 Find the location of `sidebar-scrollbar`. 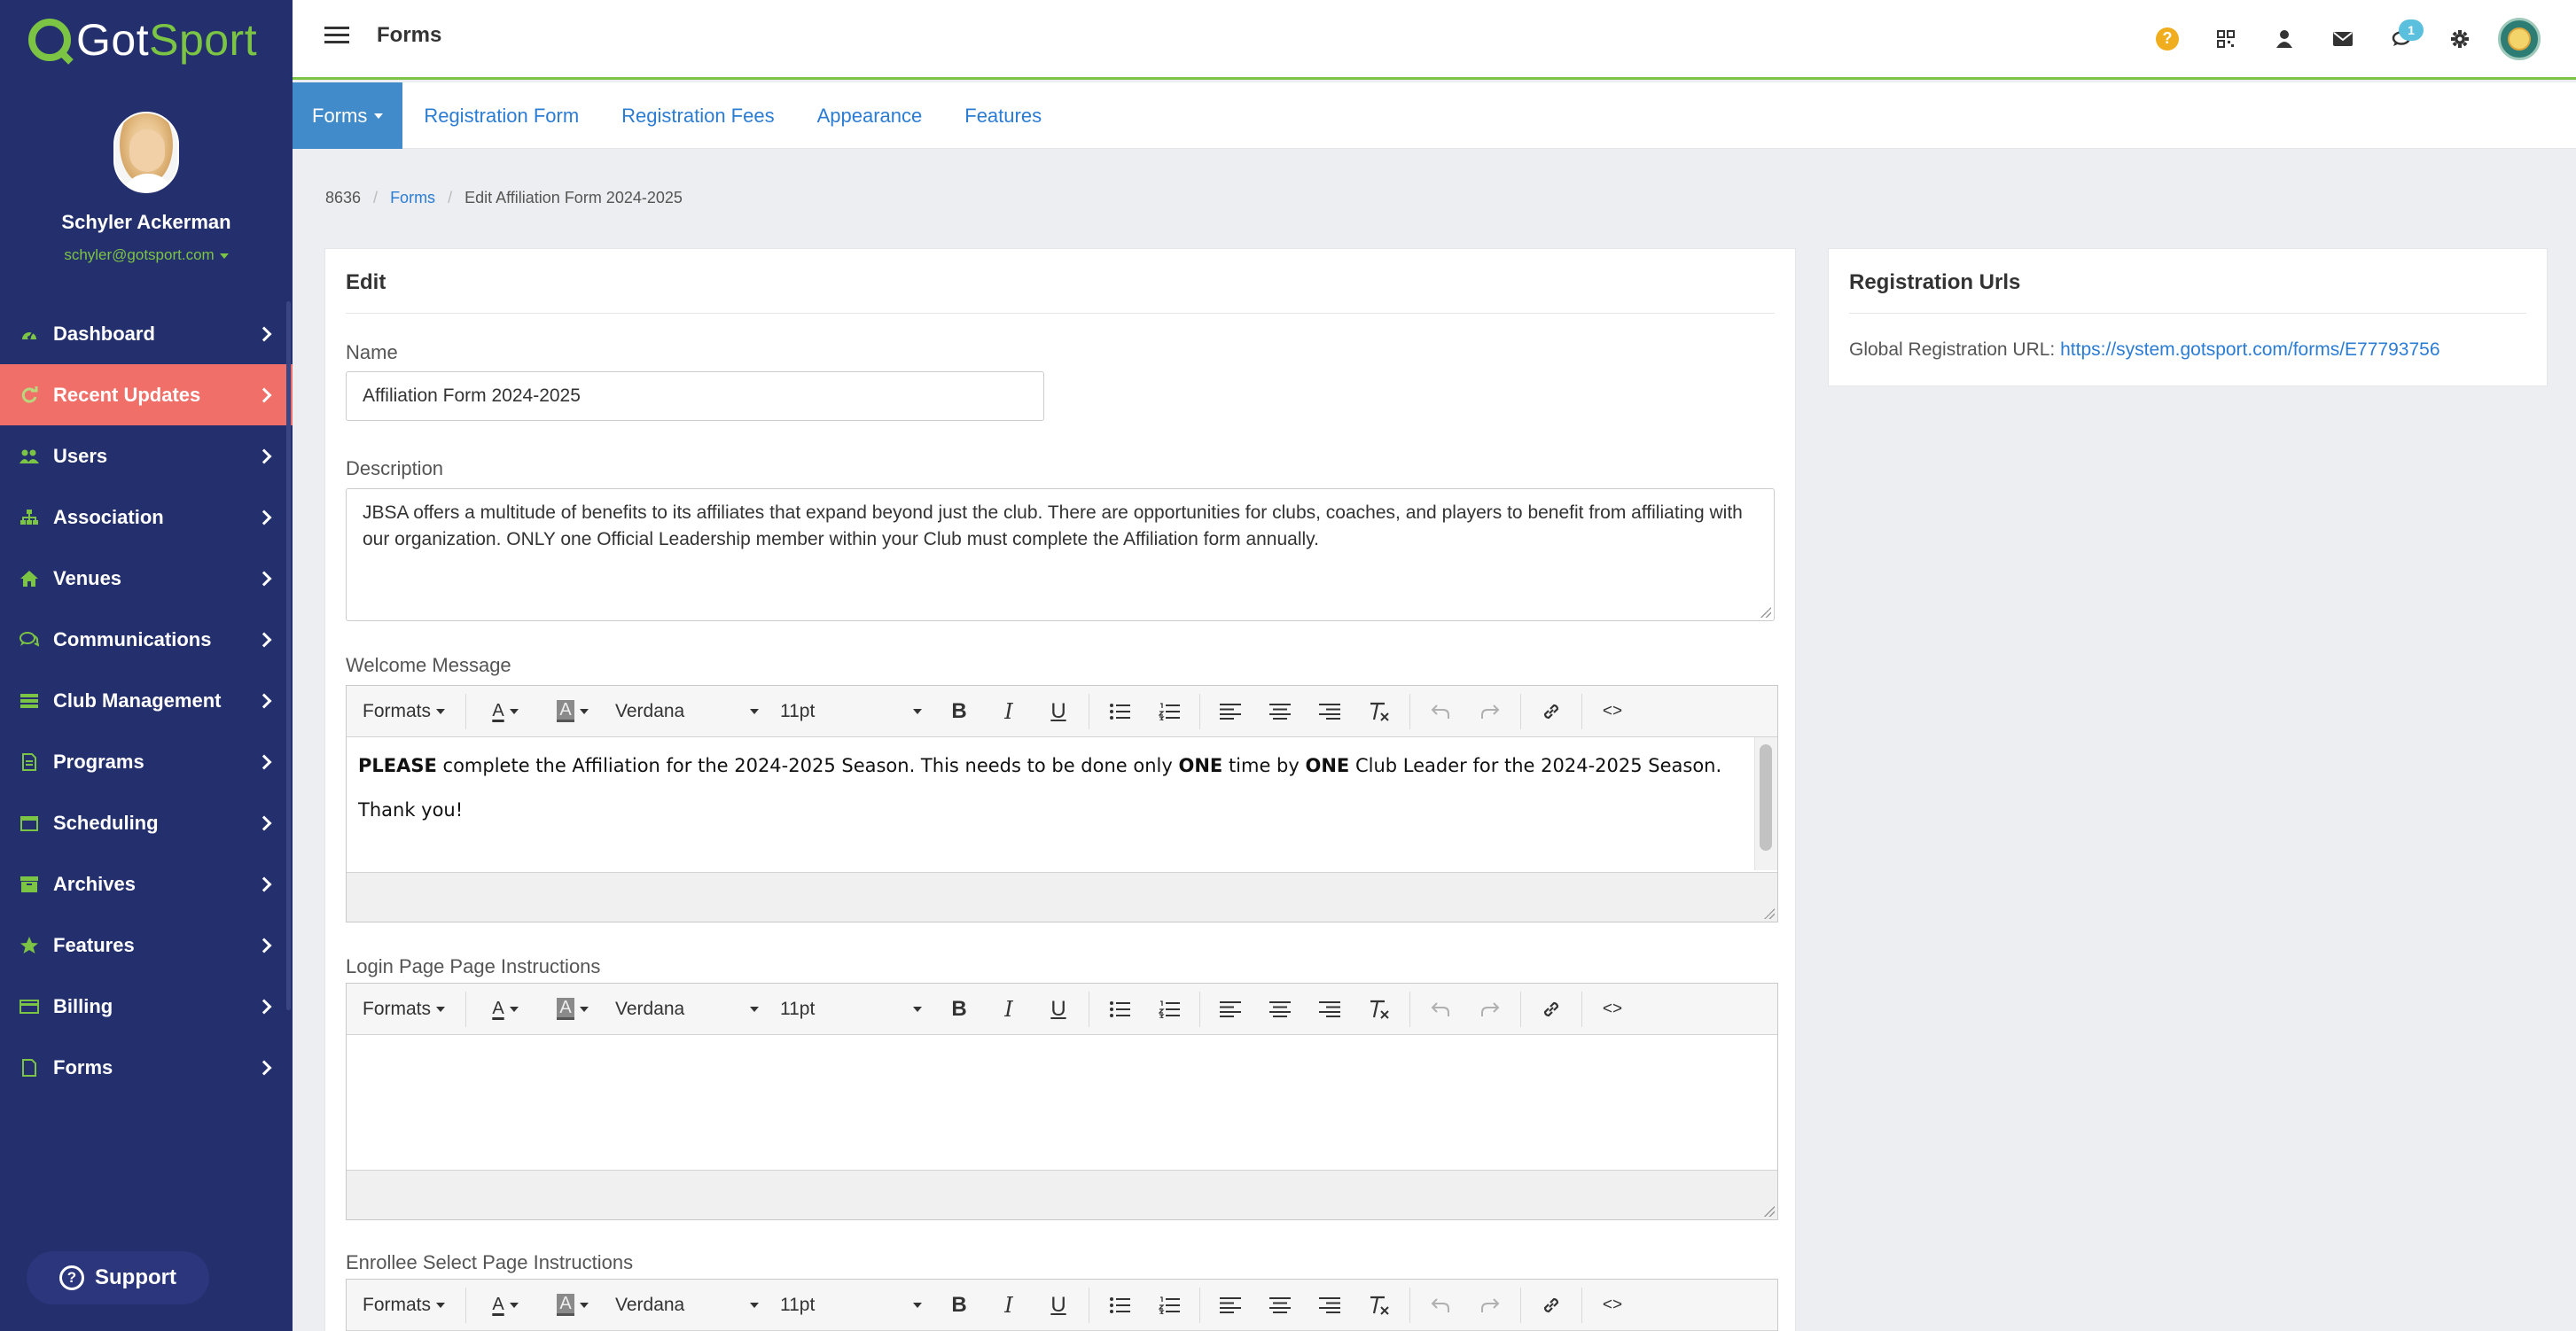

sidebar-scrollbar is located at coordinates (288, 655).